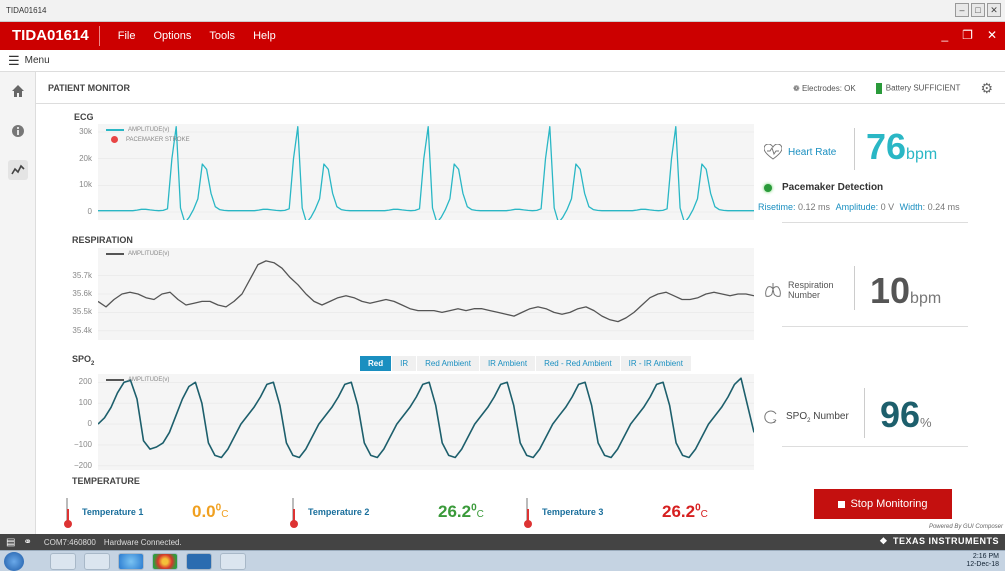 This screenshot has height=571, width=1005. I want to click on notebook-icon: ▤, so click(10, 542).